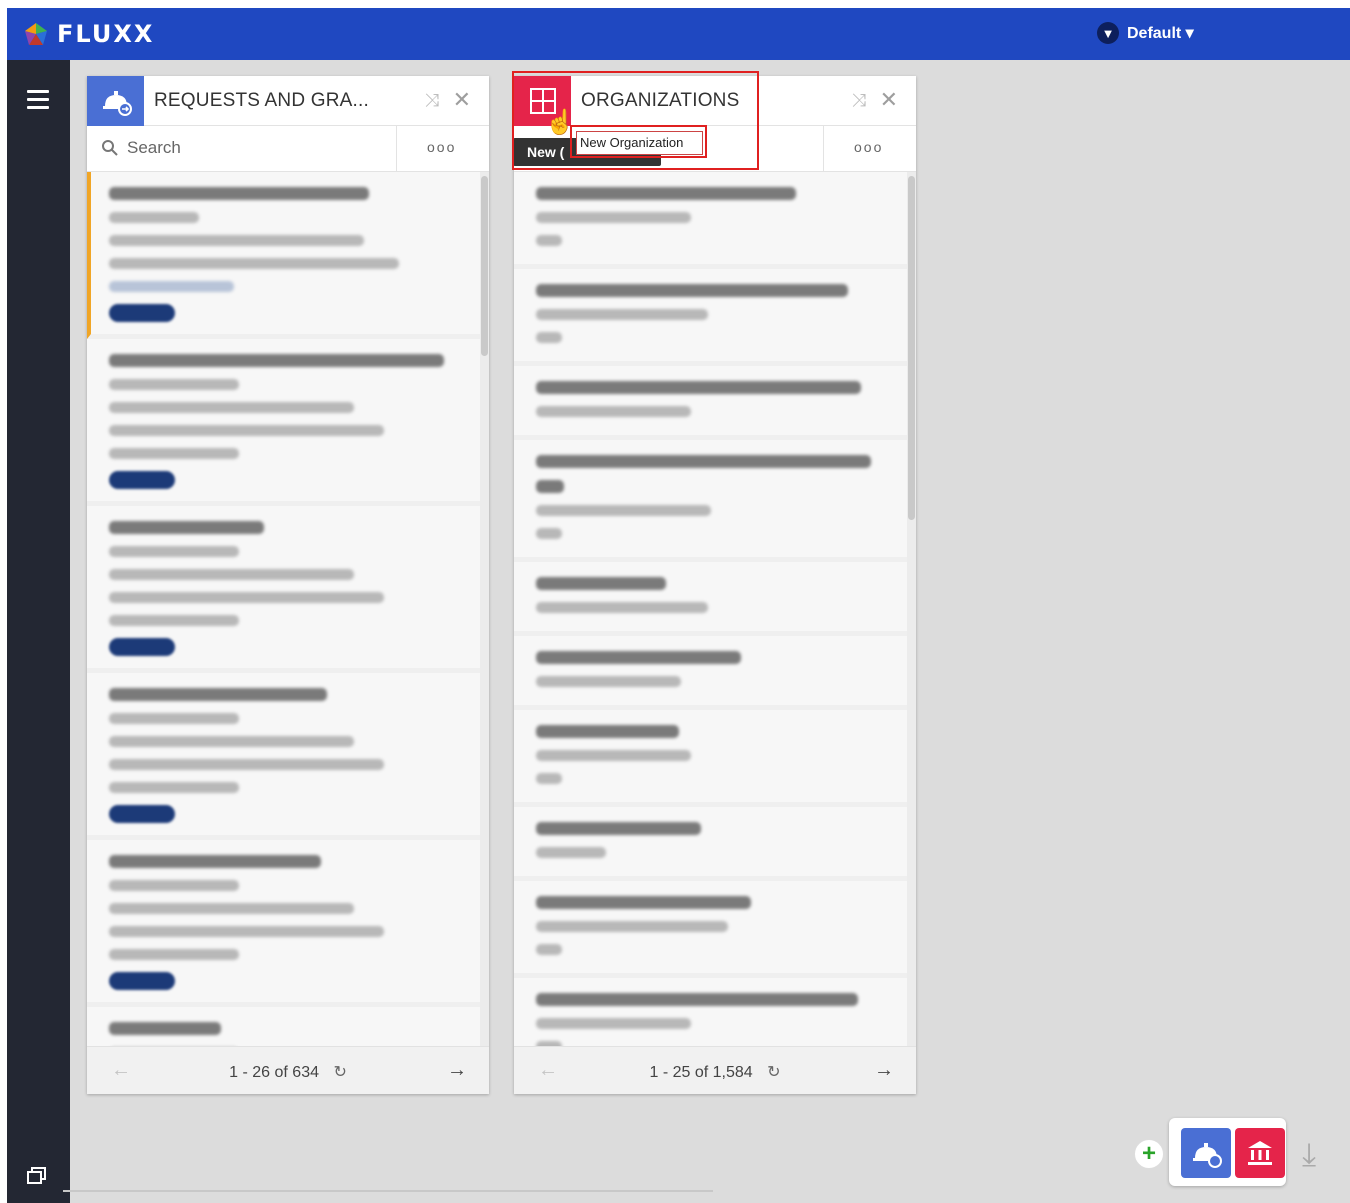 This screenshot has width=1350, height=1203. Describe the element at coordinates (154, 147) in the screenshot. I see `search-placeholder: Search` at that location.